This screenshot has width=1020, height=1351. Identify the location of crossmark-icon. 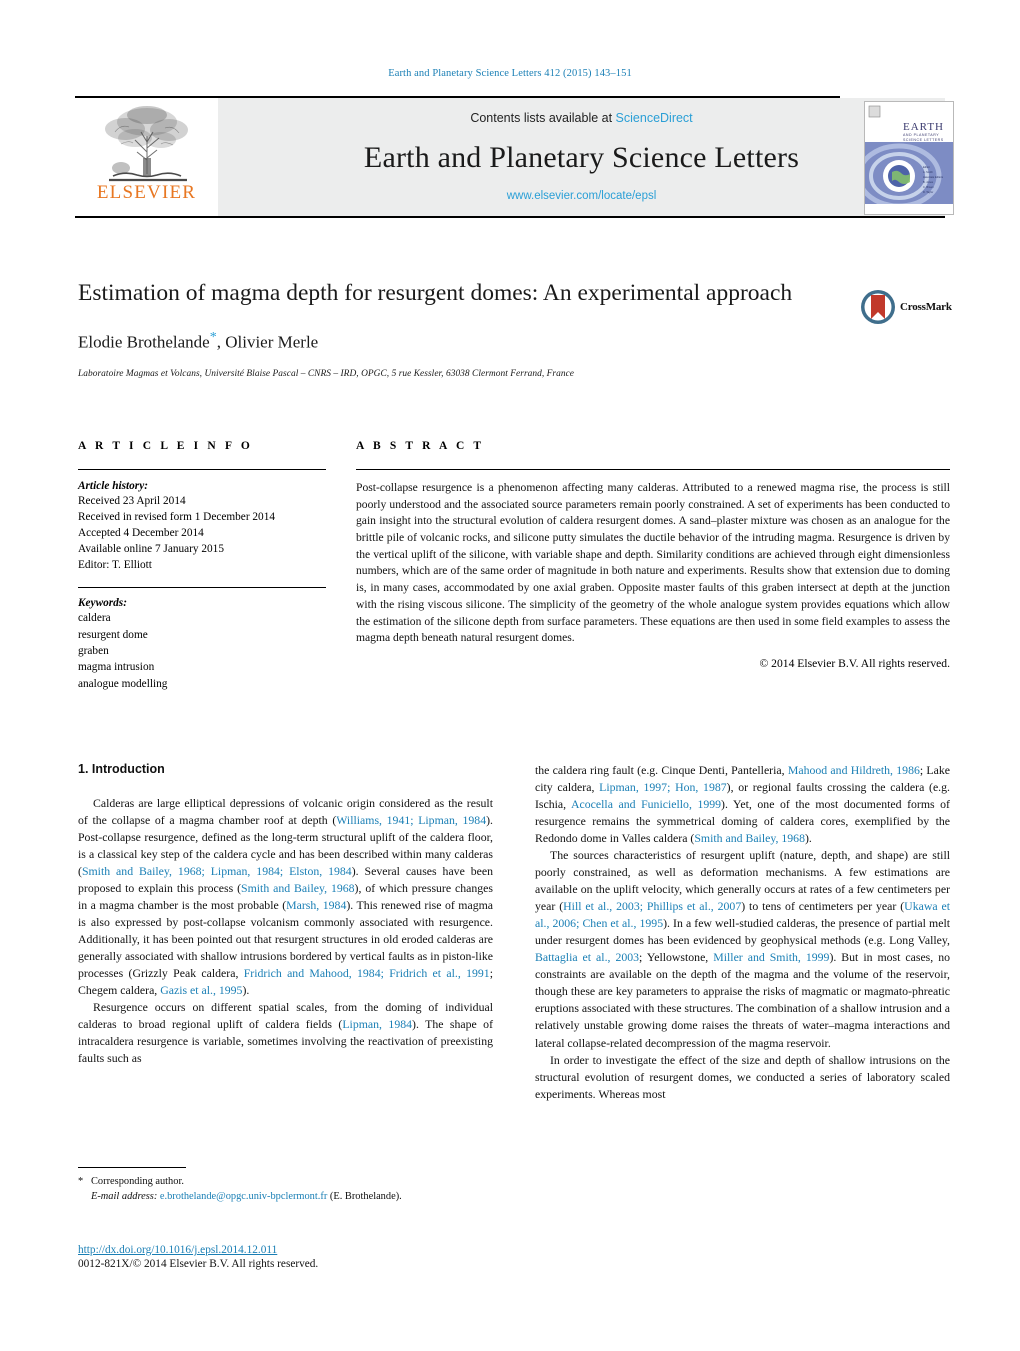
(878, 307).